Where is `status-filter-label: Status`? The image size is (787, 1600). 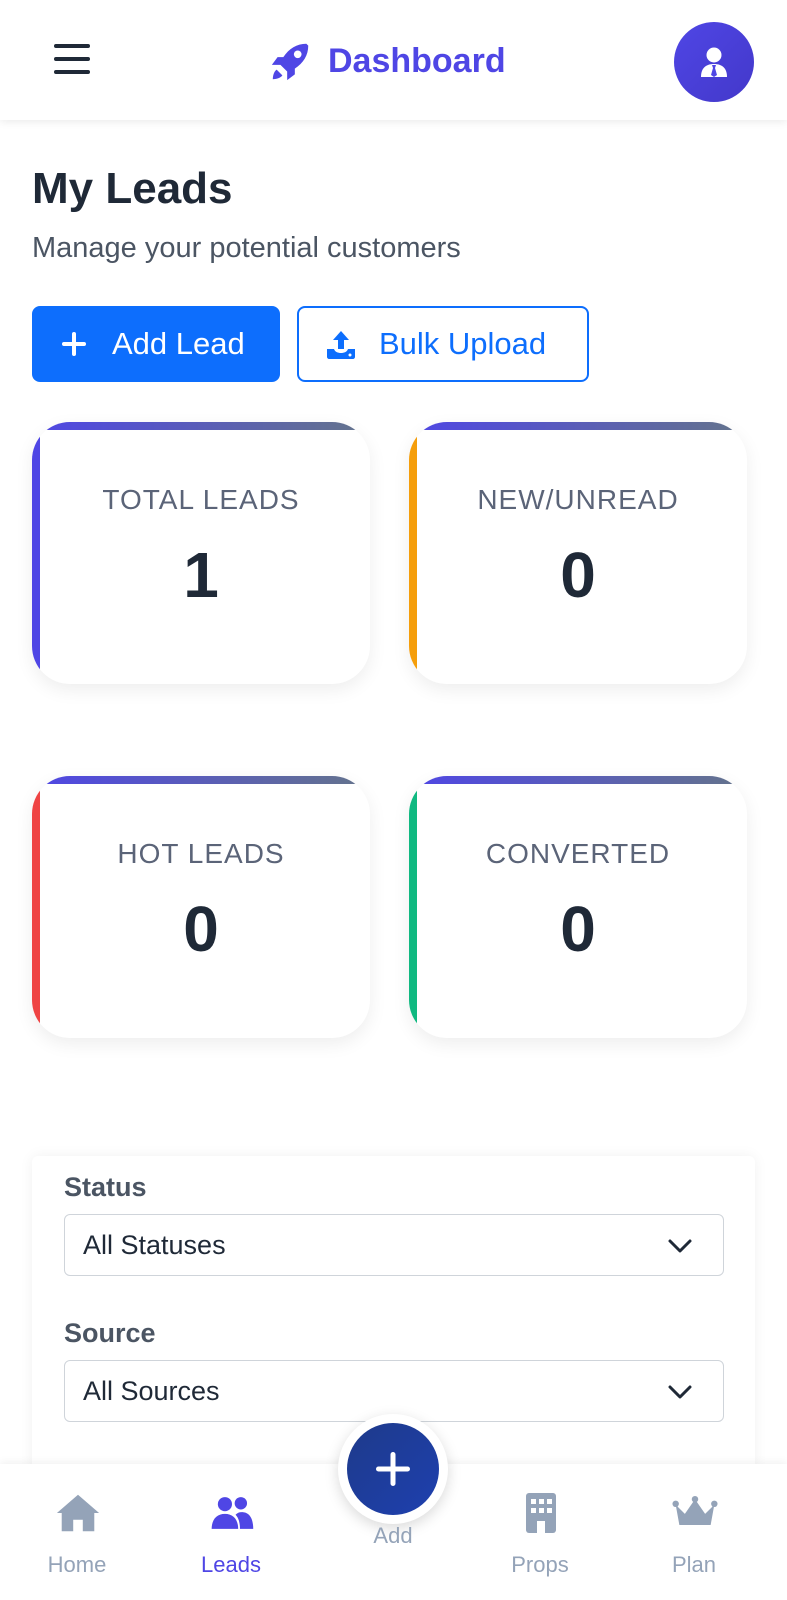
status-filter-label: Status is located at coordinates (105, 1187).